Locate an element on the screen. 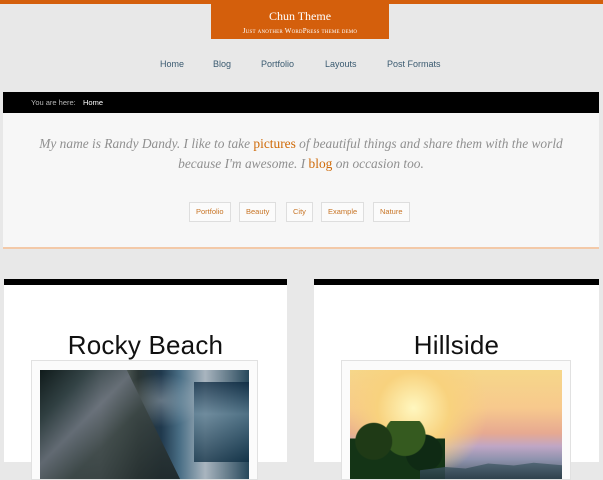  pictures-link: pictures is located at coordinates (274, 143).